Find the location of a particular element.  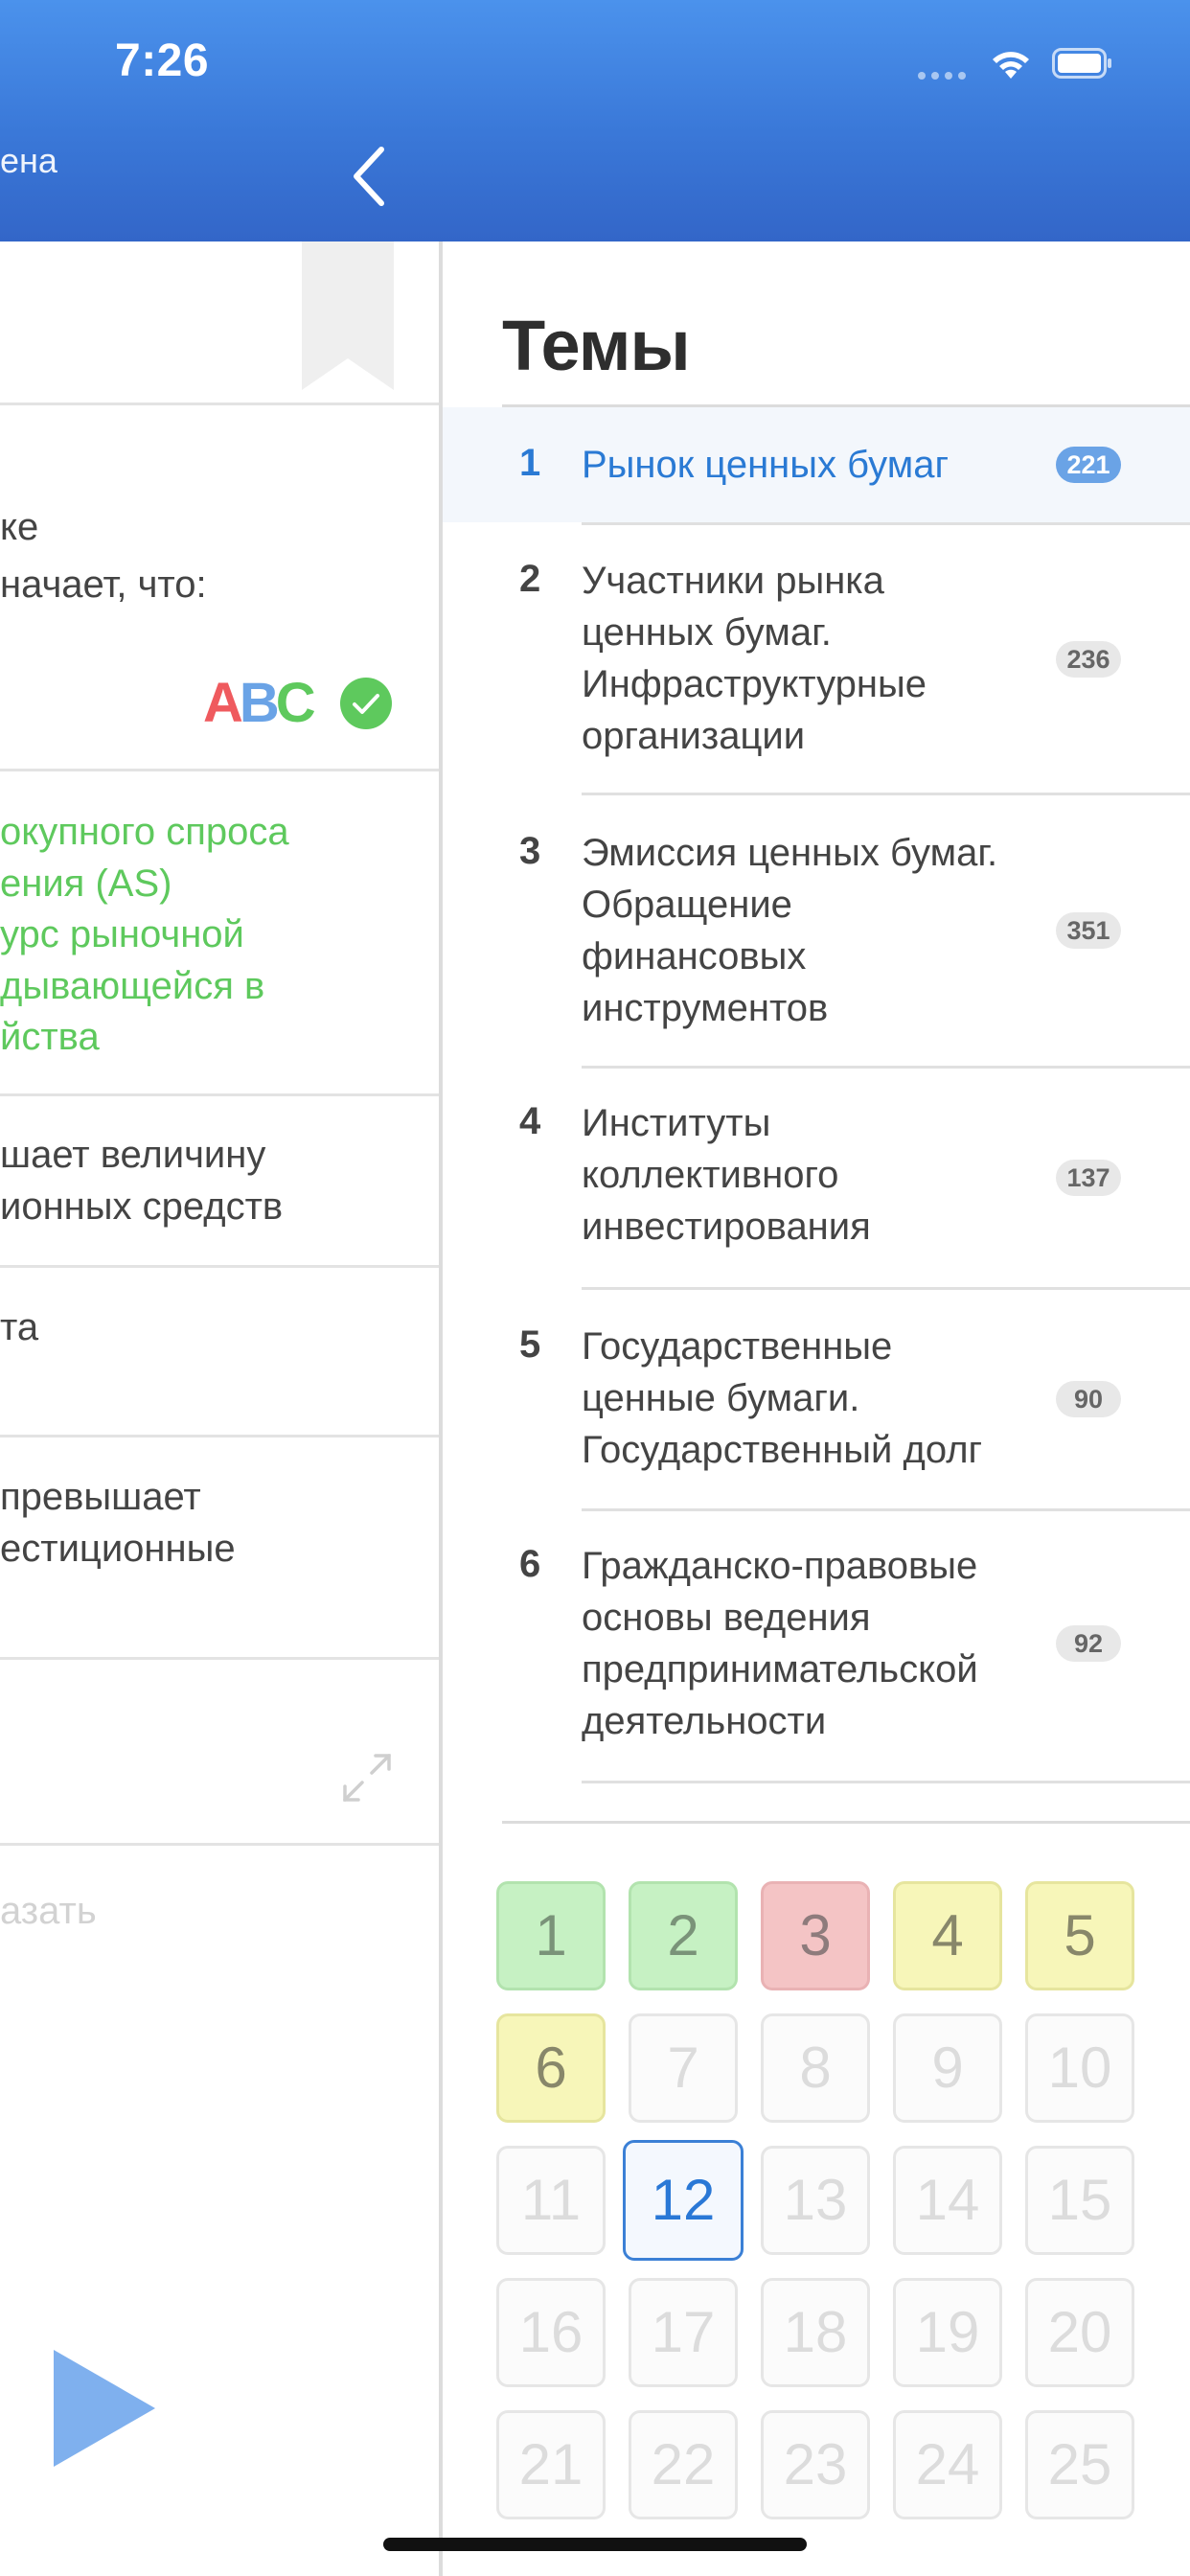

question-cell-2: 2 is located at coordinates (684, 1935).